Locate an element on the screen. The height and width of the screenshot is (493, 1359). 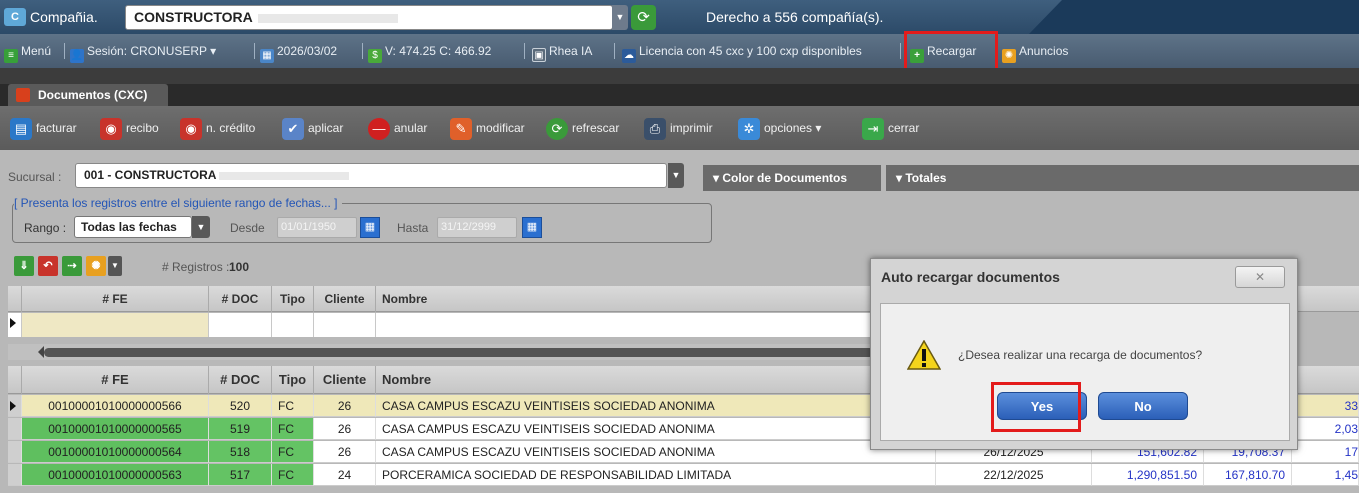
filter-cell-cliente is located at coordinates (345, 325).